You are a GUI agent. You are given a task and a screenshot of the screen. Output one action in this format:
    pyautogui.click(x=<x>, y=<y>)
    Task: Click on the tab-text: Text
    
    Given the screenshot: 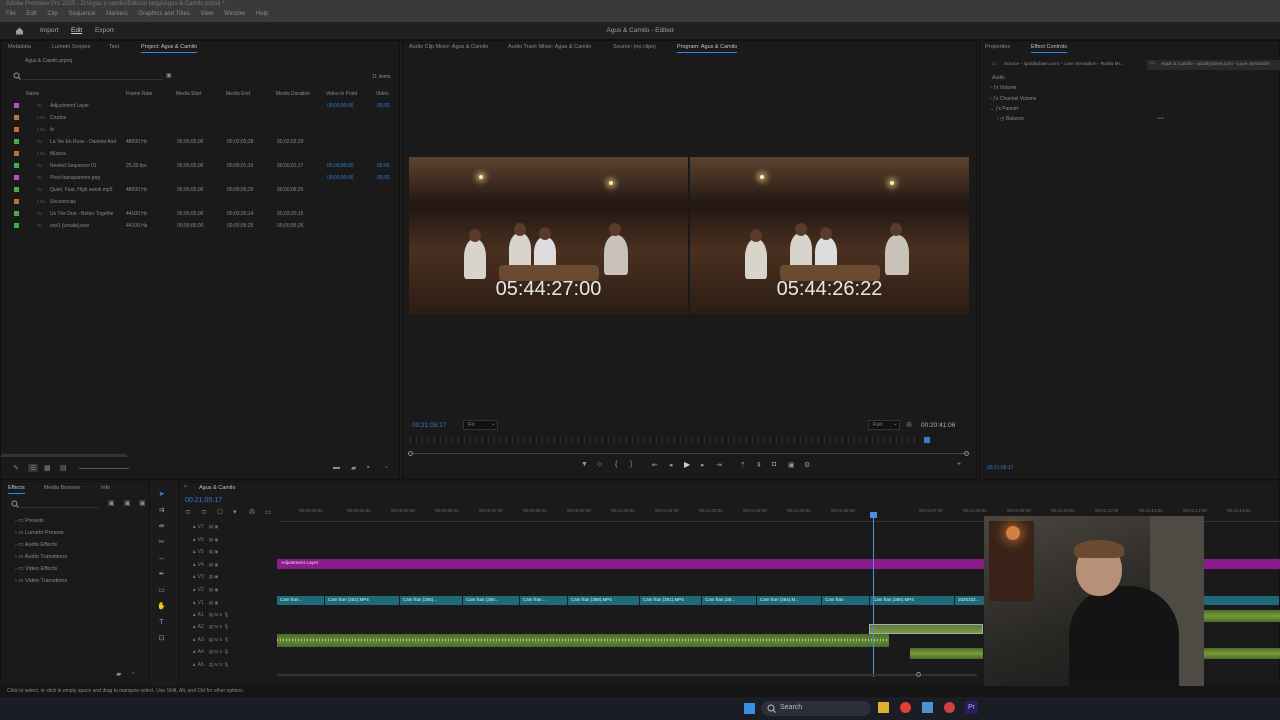 What is the action you would take?
    pyautogui.click(x=114, y=47)
    